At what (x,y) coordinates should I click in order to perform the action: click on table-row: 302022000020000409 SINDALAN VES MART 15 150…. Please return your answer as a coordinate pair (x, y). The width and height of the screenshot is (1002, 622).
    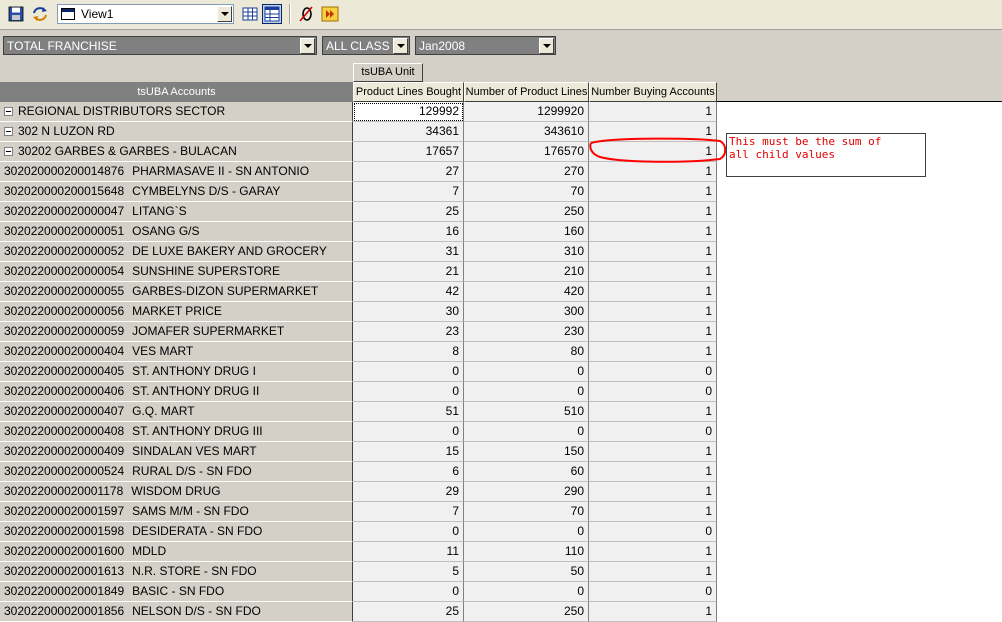
    Looking at the image, I should click on (358, 452).